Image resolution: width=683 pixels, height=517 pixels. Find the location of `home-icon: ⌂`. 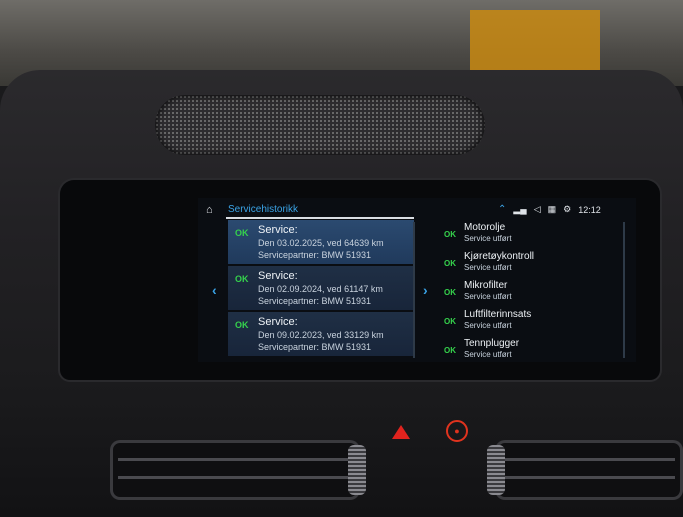

home-icon: ⌂ is located at coordinates (211, 210).